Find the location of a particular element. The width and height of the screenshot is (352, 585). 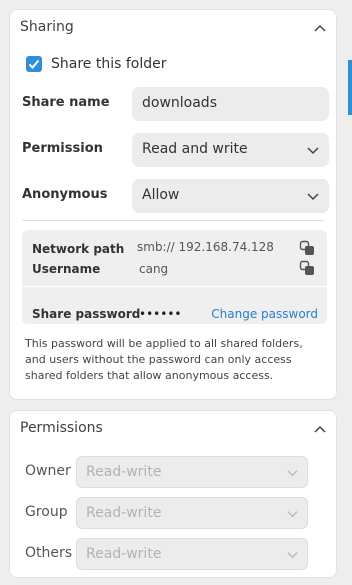

permission-dropdown: Read and write is located at coordinates (230, 150).